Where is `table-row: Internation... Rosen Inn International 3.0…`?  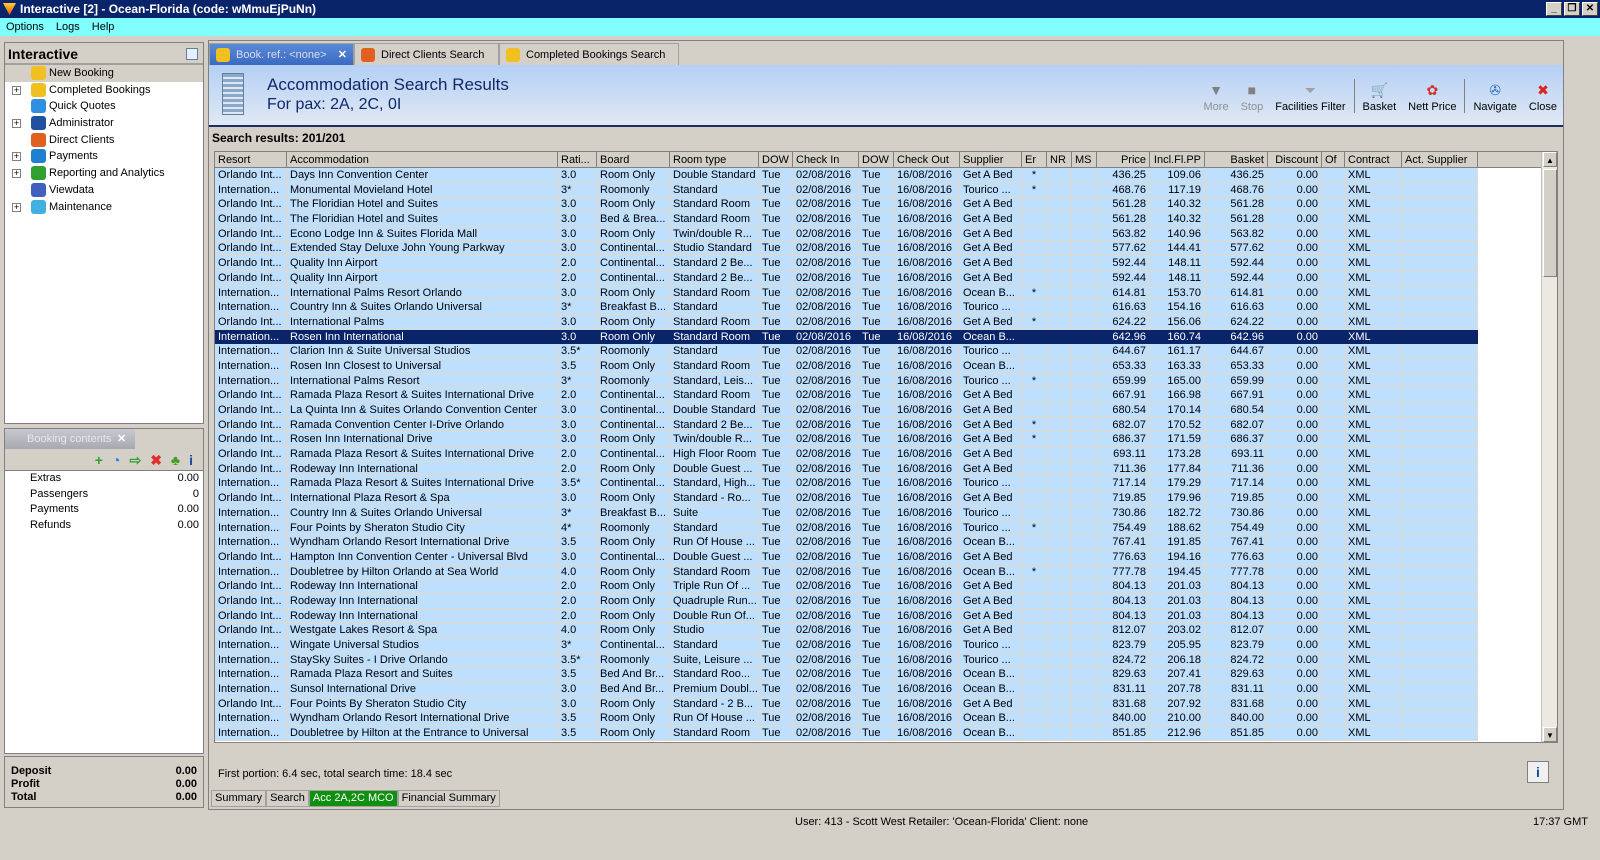 table-row: Internation... Rosen Inn International 3.0… is located at coordinates (886, 337).